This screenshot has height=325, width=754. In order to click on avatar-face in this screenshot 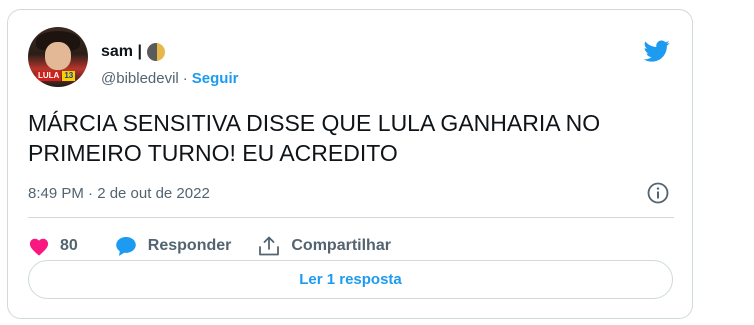, I will do `click(58, 56)`.